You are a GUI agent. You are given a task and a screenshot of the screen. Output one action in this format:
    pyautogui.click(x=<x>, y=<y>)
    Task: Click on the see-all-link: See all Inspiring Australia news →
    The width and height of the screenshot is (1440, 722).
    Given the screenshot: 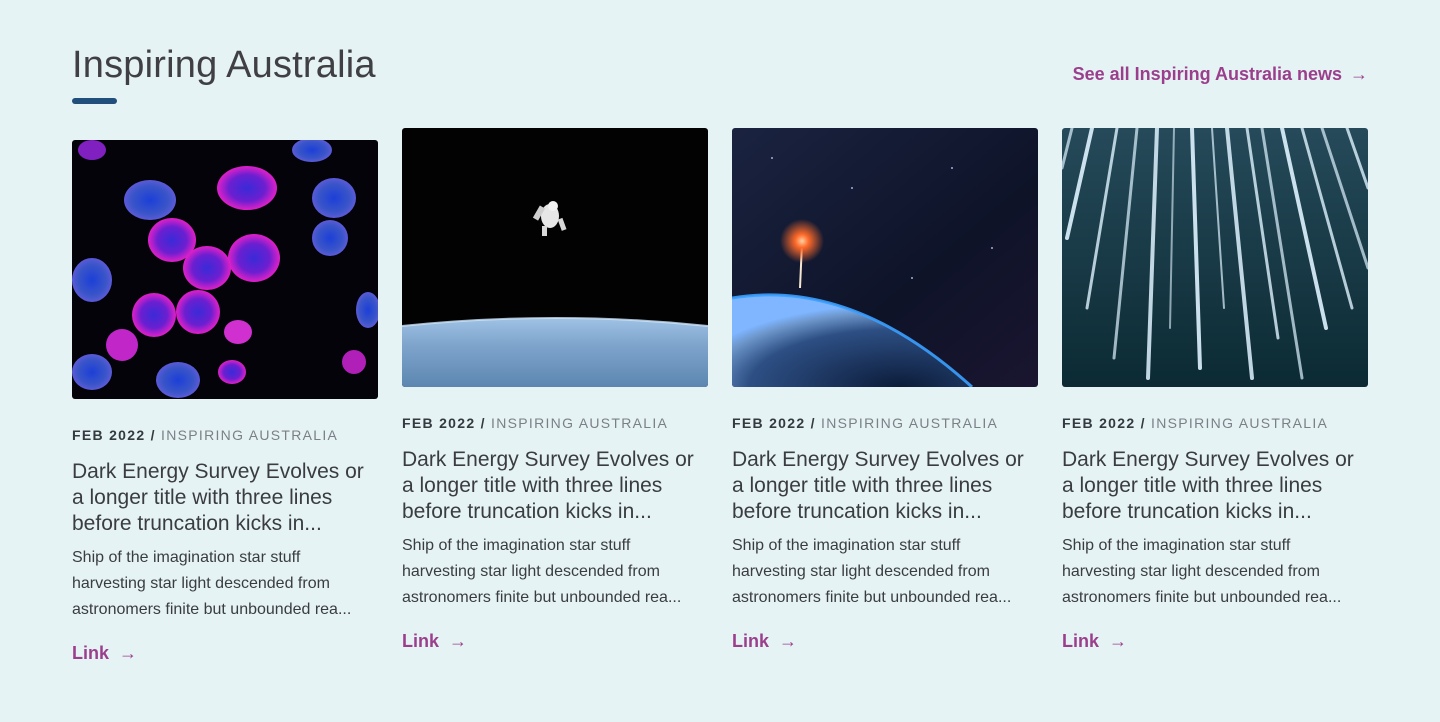 What is the action you would take?
    pyautogui.click(x=1220, y=74)
    